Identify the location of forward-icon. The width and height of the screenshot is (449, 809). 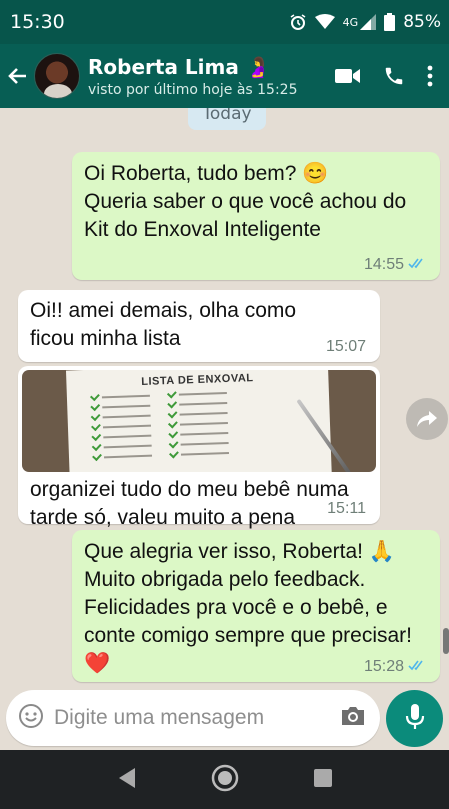
(427, 419).